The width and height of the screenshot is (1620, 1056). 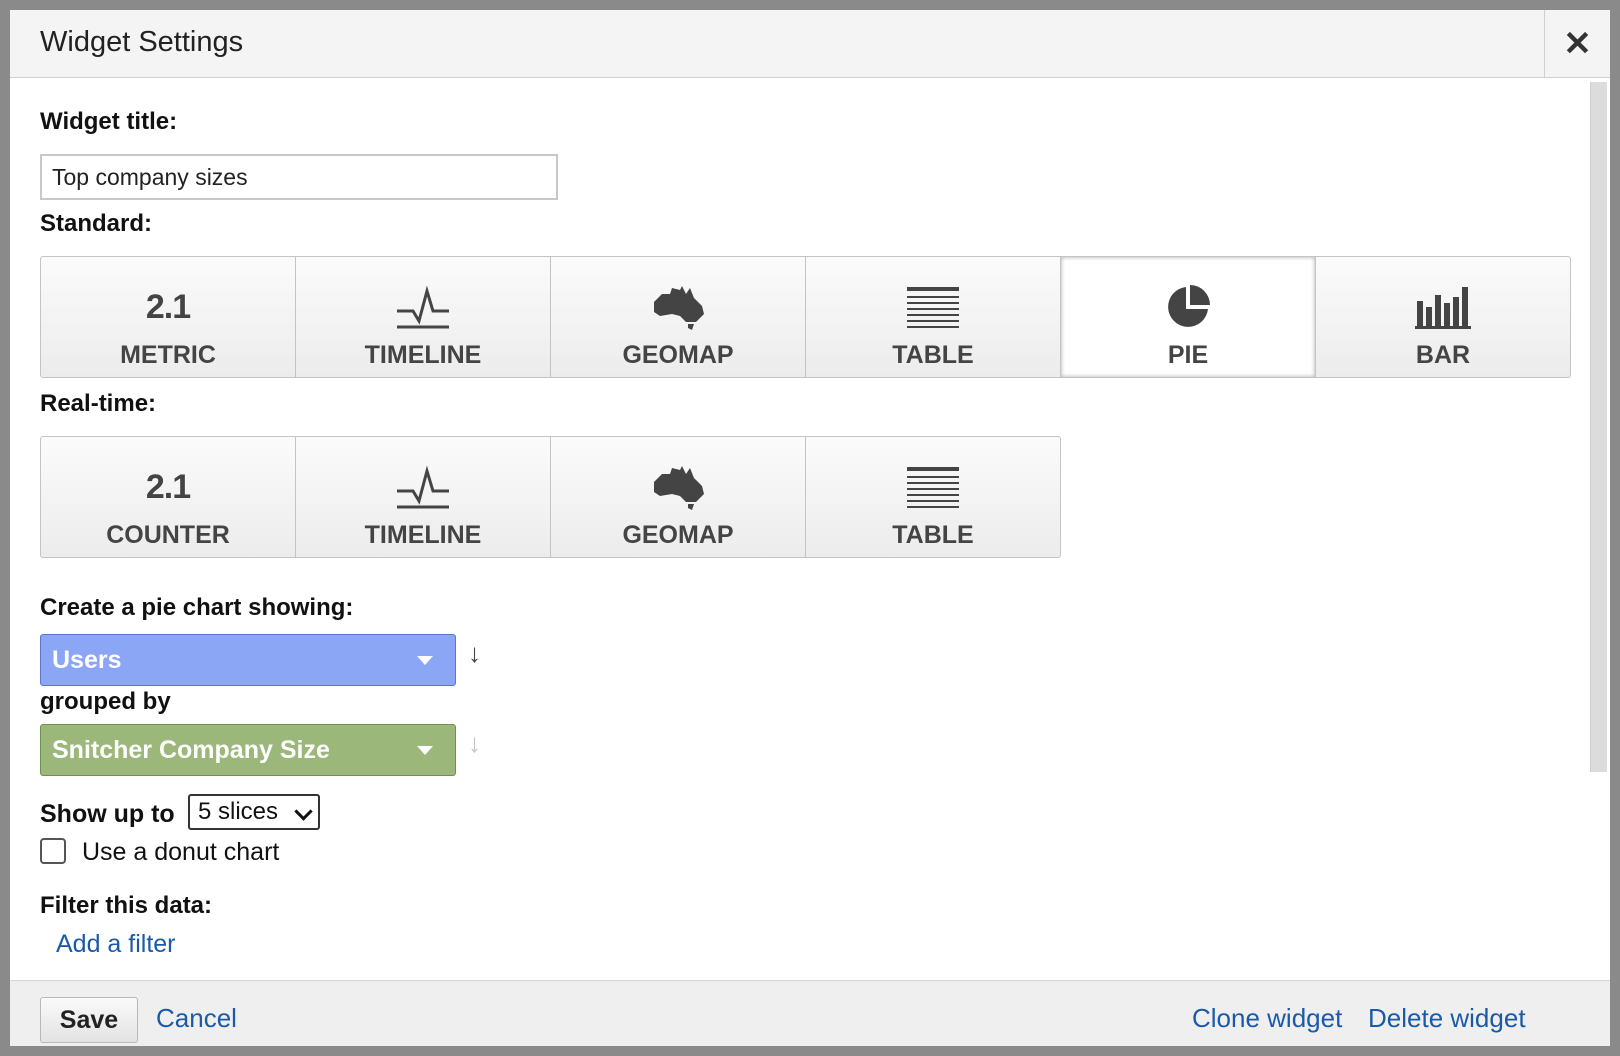 I want to click on grouped-by-label: grouped by, so click(x=105, y=701).